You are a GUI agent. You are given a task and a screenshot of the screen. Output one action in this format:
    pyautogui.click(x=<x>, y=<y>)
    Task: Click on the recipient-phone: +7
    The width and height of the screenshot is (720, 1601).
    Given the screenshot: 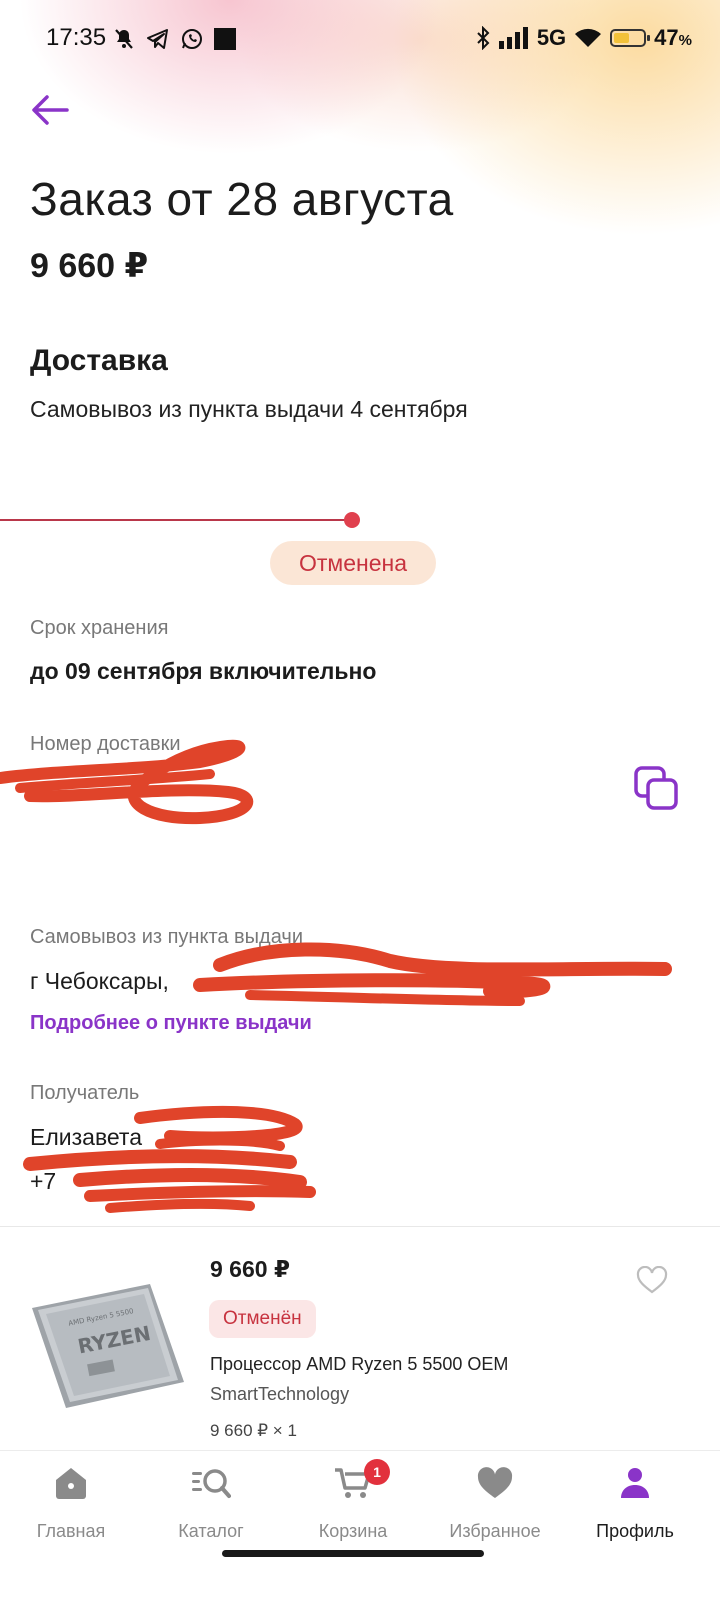 What is the action you would take?
    pyautogui.click(x=43, y=1181)
    